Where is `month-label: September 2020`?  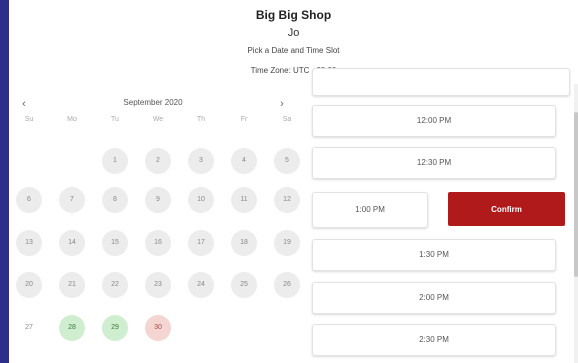
month-label: September 2020 is located at coordinates (153, 102).